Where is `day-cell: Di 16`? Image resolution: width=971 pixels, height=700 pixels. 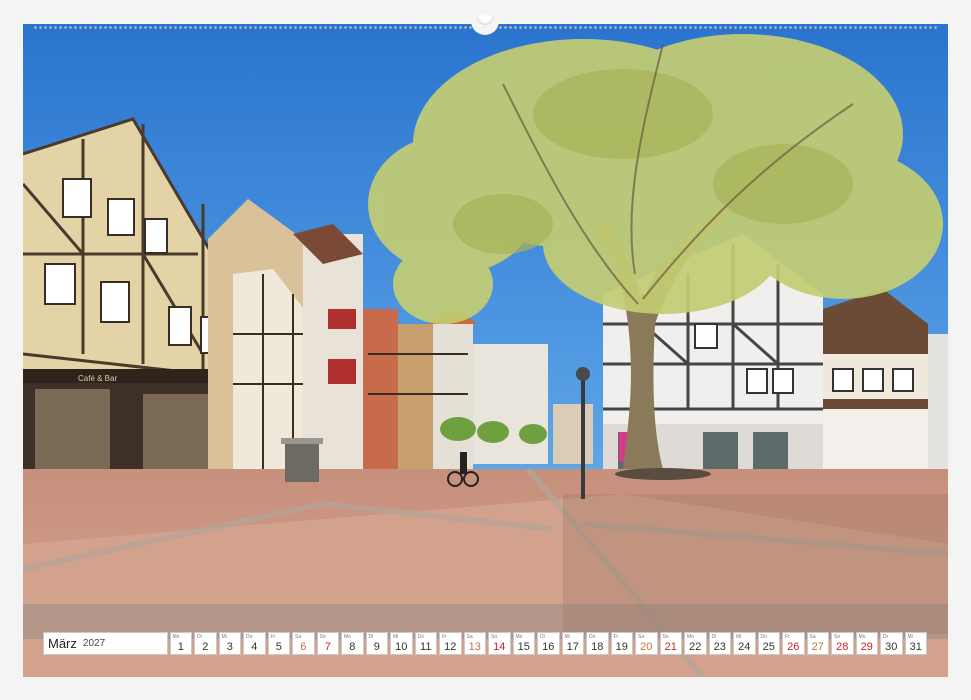 day-cell: Di 16 is located at coordinates (548, 643).